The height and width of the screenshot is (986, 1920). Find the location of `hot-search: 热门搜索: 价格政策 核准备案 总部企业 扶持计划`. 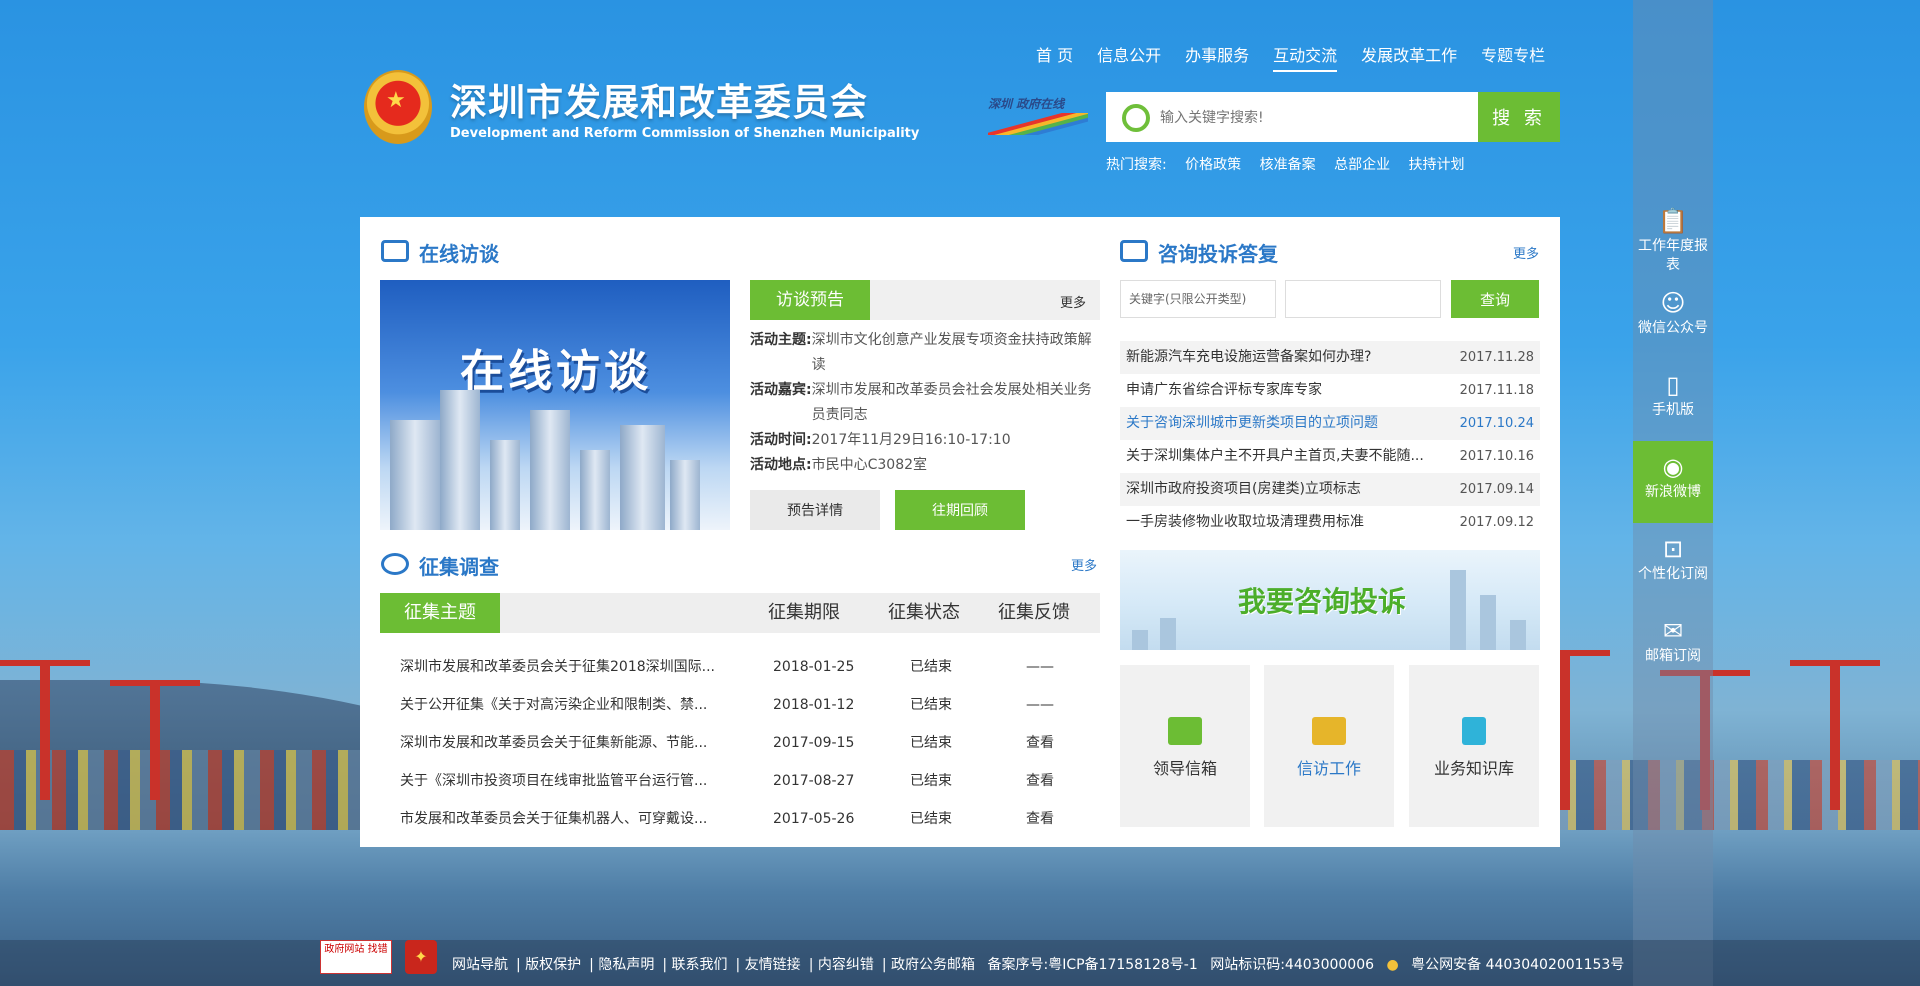

hot-search: 热门搜索: 价格政策 核准备案 总部企业 扶持计划 is located at coordinates (1285, 164).